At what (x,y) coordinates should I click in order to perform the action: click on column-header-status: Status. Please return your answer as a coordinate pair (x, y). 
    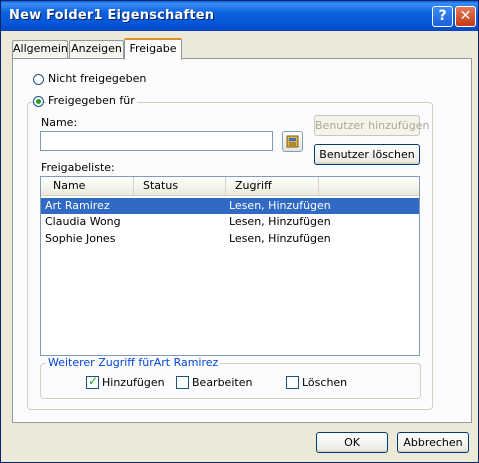
    Looking at the image, I should click on (180, 186).